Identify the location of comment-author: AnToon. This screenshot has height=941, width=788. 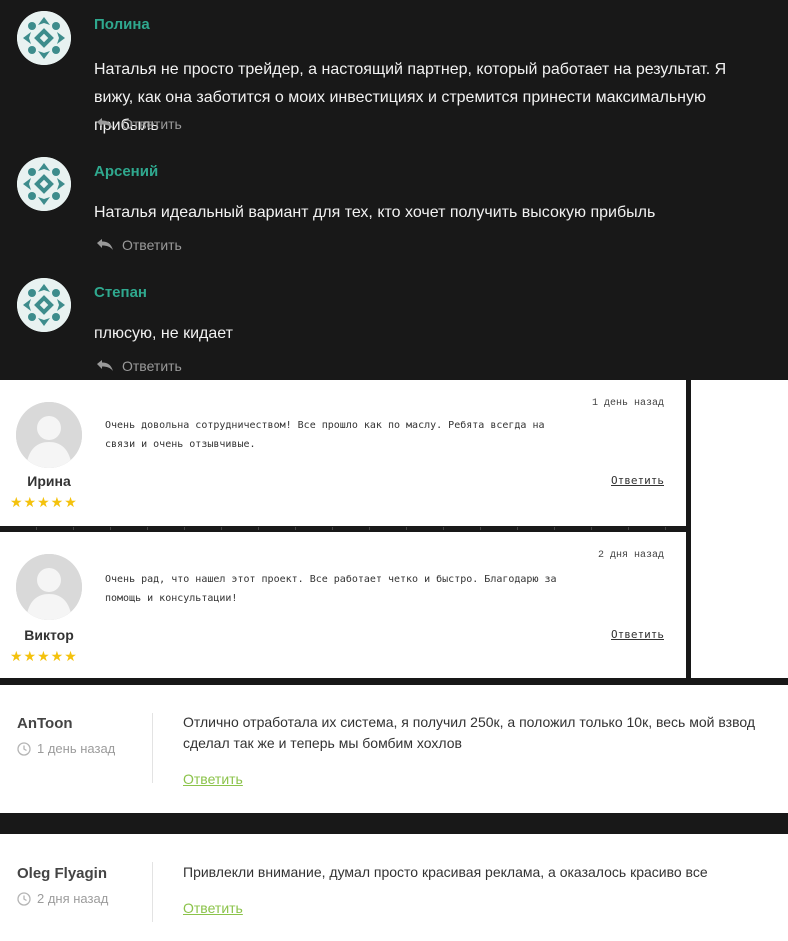
(45, 723).